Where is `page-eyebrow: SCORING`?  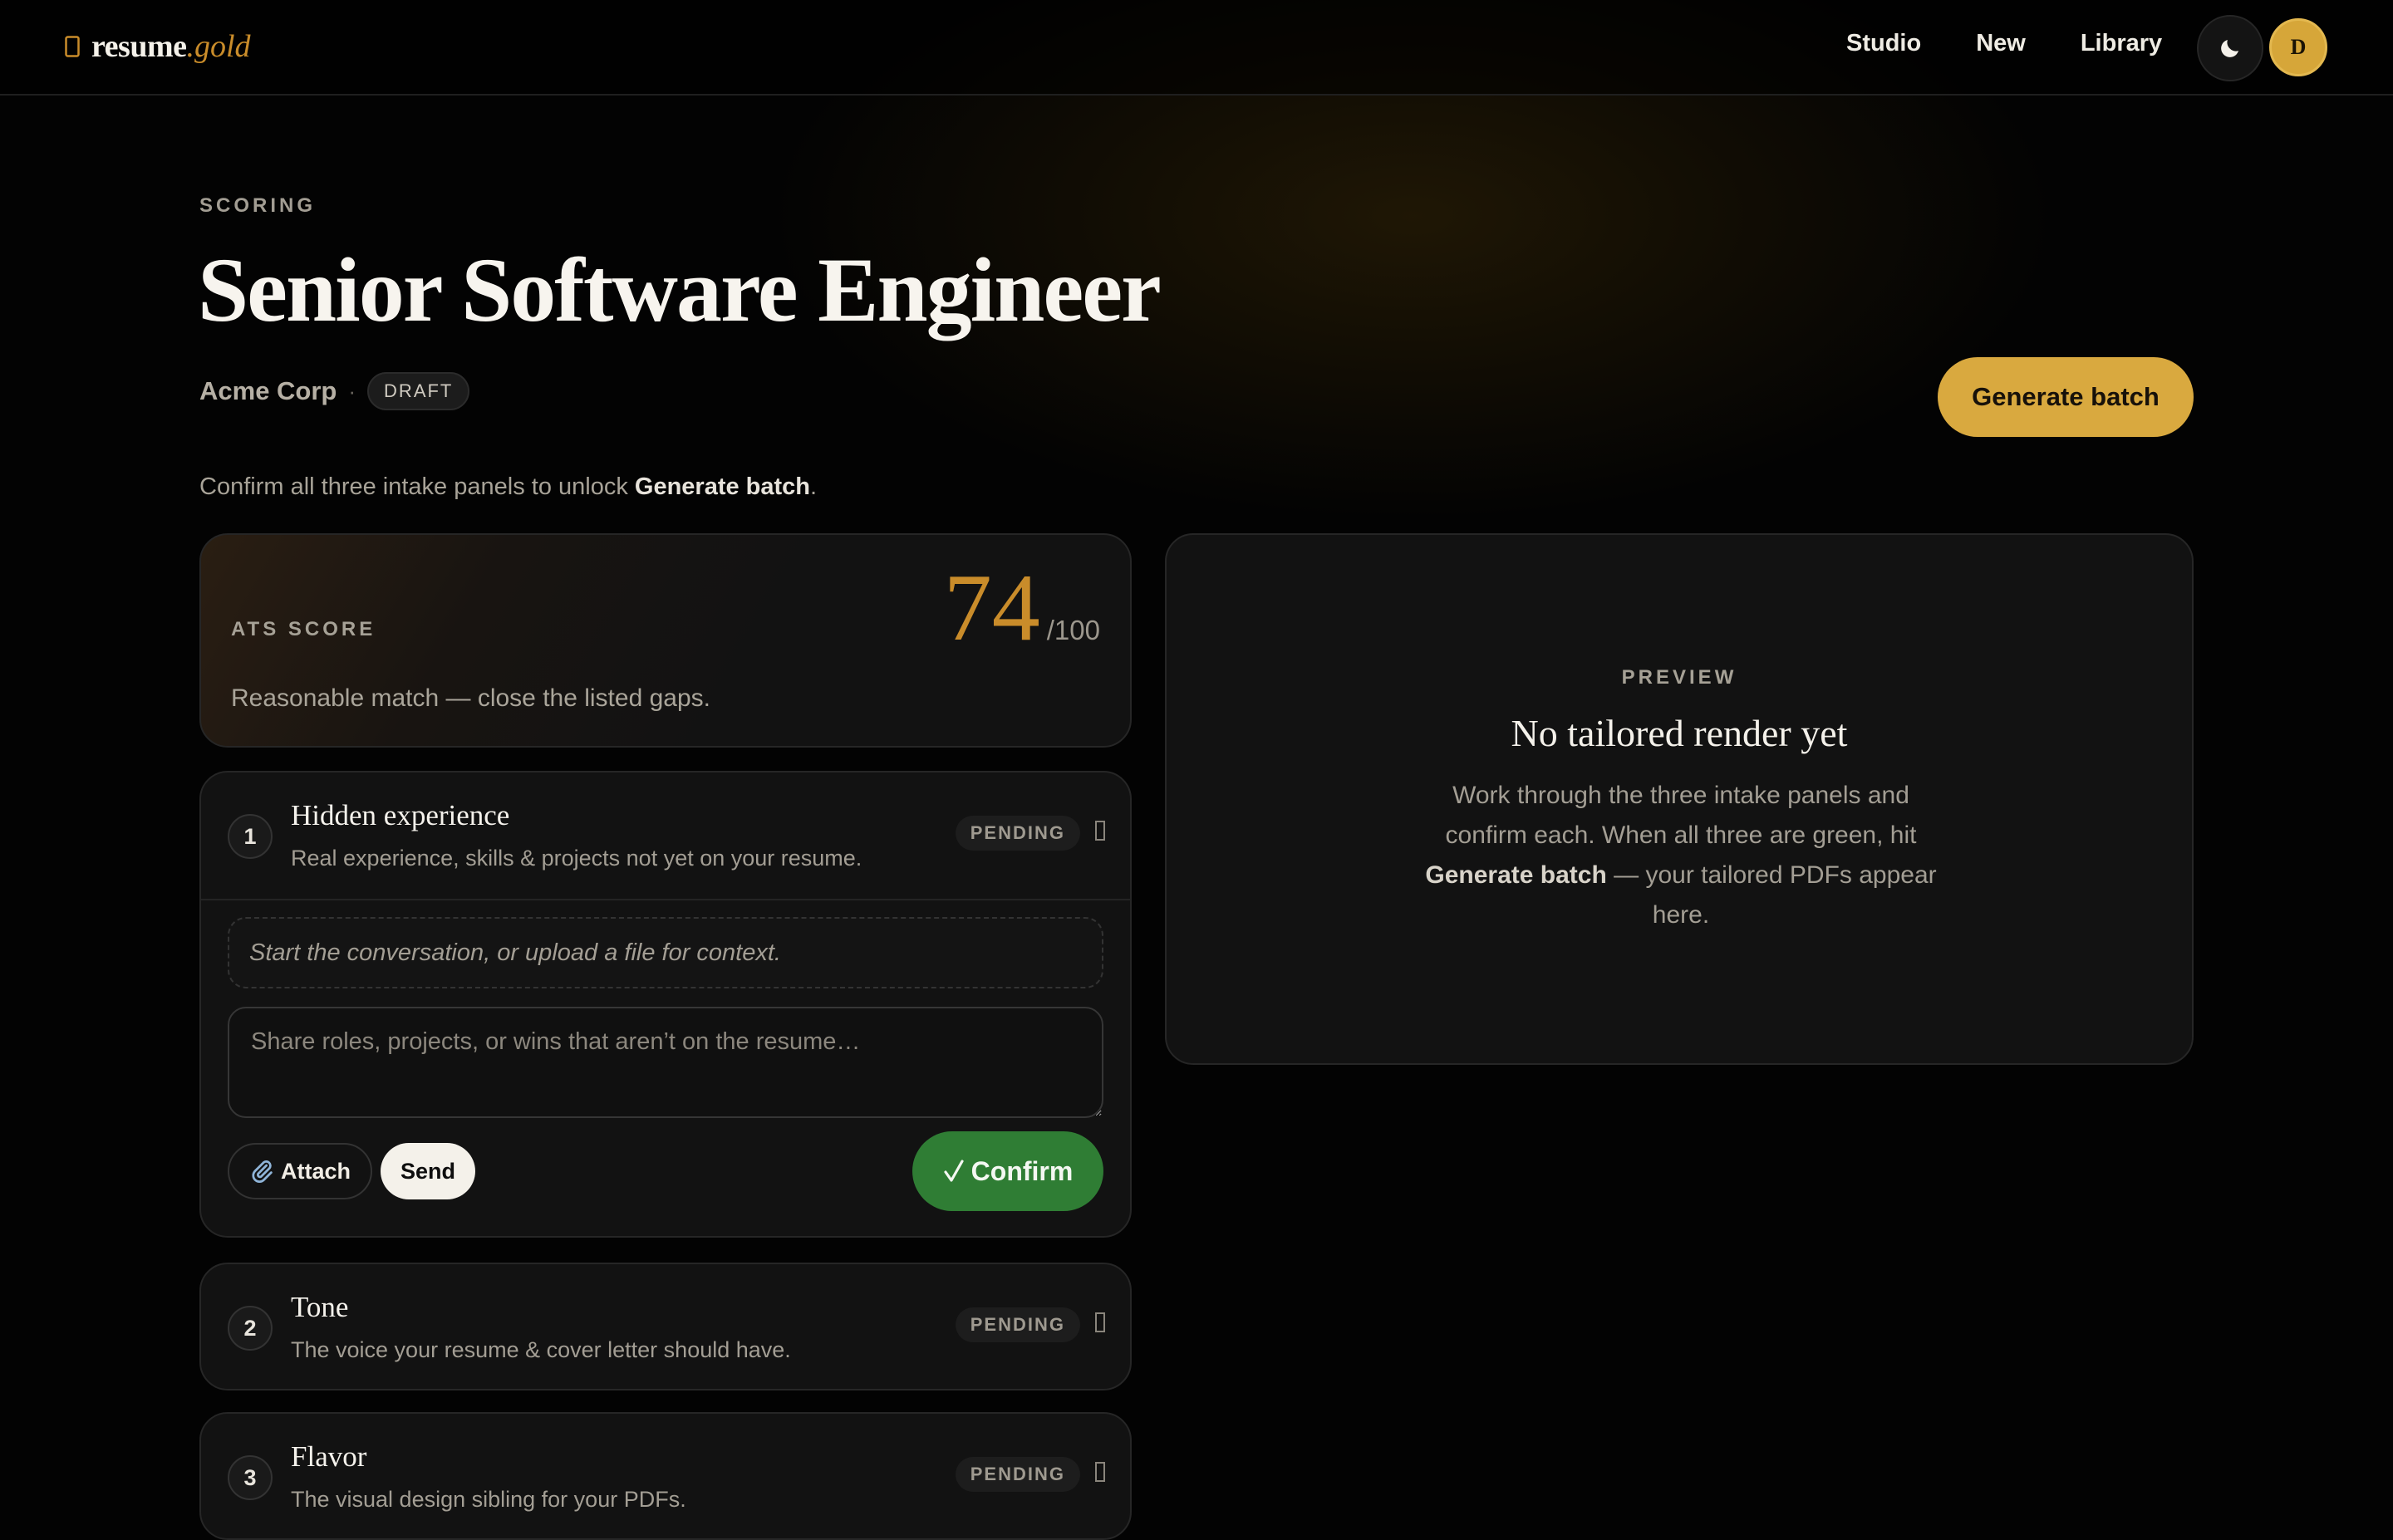
page-eyebrow: SCORING is located at coordinates (258, 205).